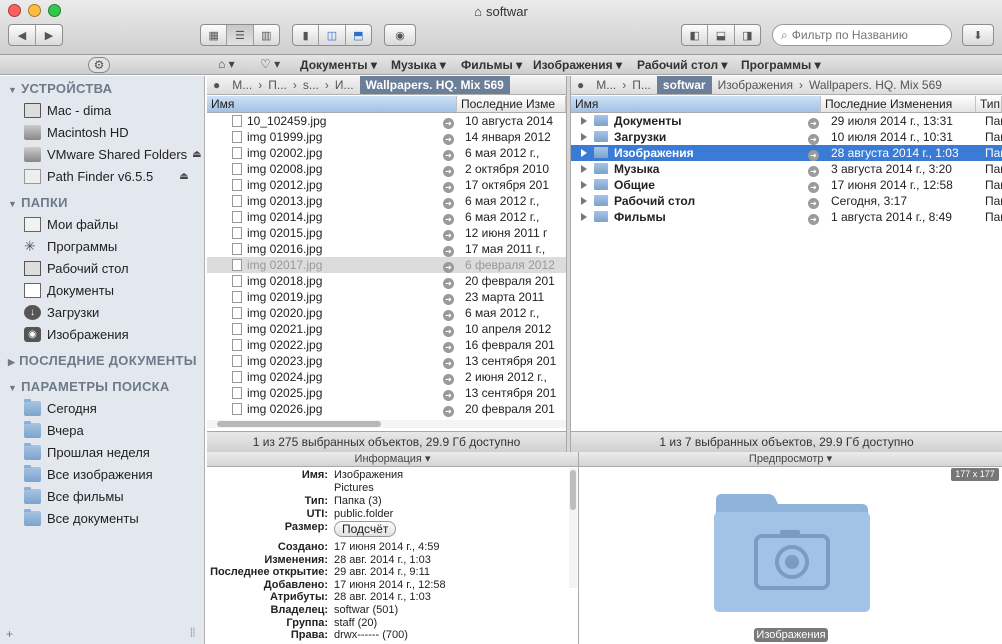 The height and width of the screenshot is (644, 1002). Describe the element at coordinates (114, 176) in the screenshot. I see `sidebar-item-path-finder: Path Finder v6.5.5 ⏏` at that location.